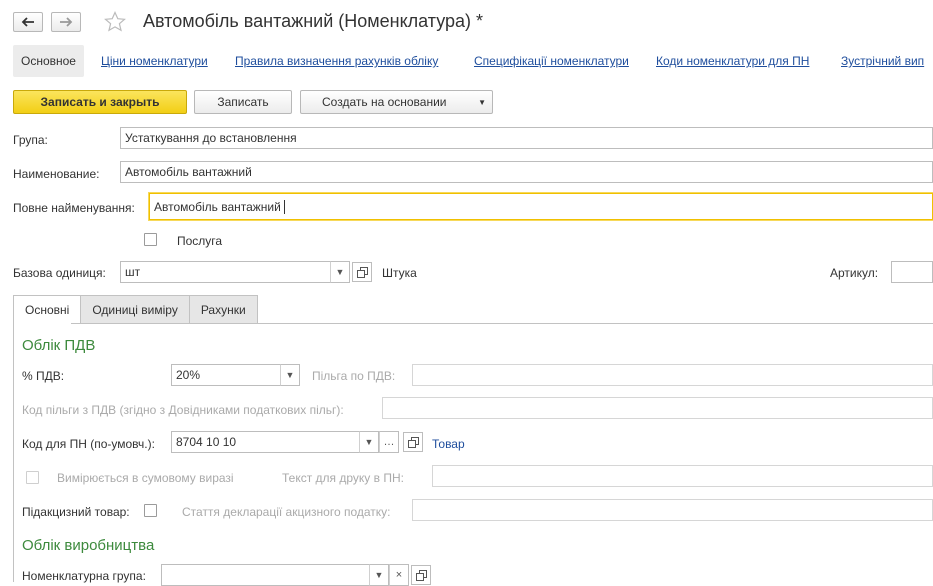  What do you see at coordinates (150, 510) in the screenshot?
I see `excise-checkbox` at bounding box center [150, 510].